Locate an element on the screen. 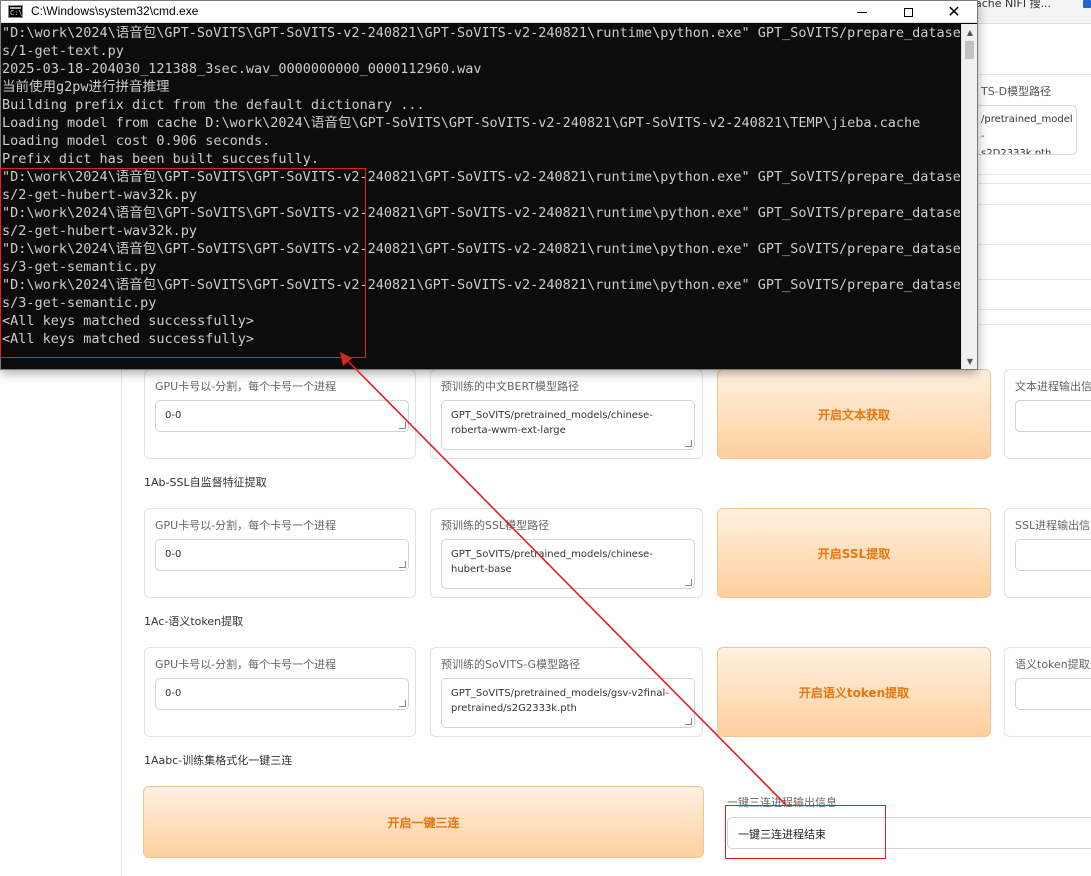 The image size is (1091, 876). sovits-d-path-input: /pretrained_model - s2D2333k.pth is located at coordinates (1025, 130).